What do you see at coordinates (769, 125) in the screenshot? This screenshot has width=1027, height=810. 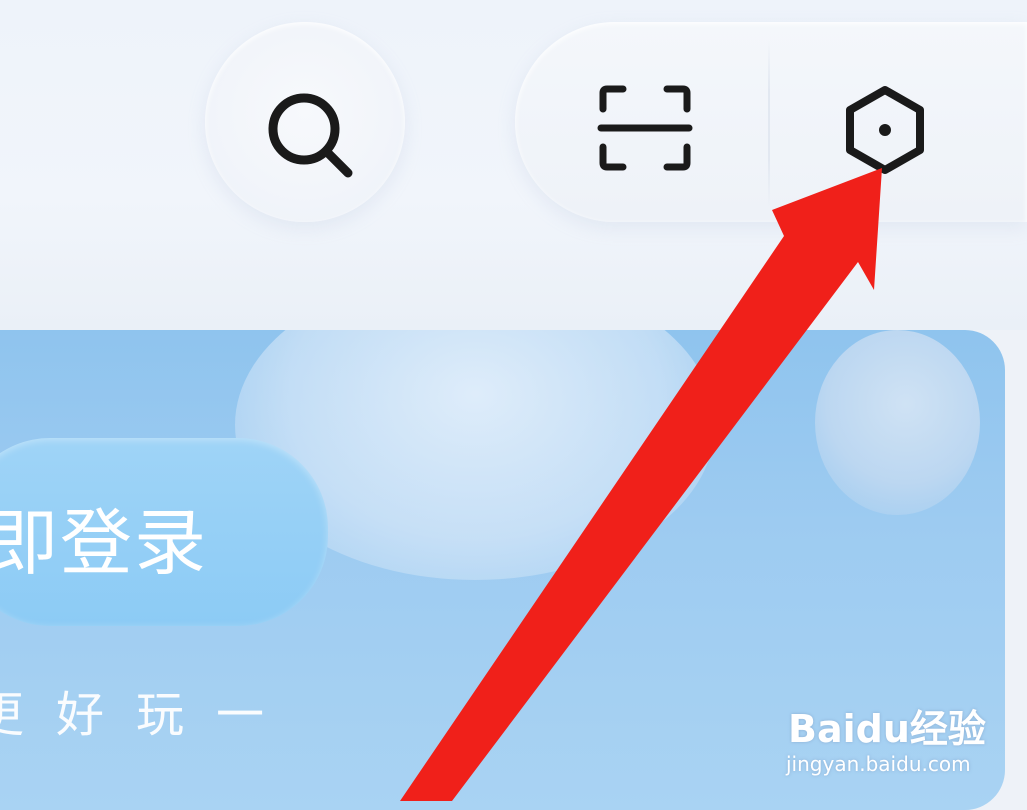 I see `pill-divider` at bounding box center [769, 125].